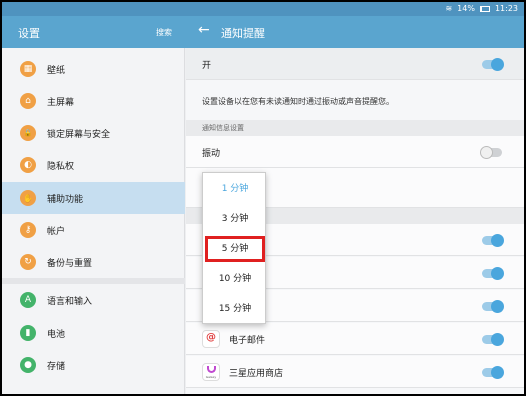 This screenshot has height=396, width=526. What do you see at coordinates (93, 198) in the screenshot?
I see `sidebar-item-accessibility: ✋ 辅助功能` at bounding box center [93, 198].